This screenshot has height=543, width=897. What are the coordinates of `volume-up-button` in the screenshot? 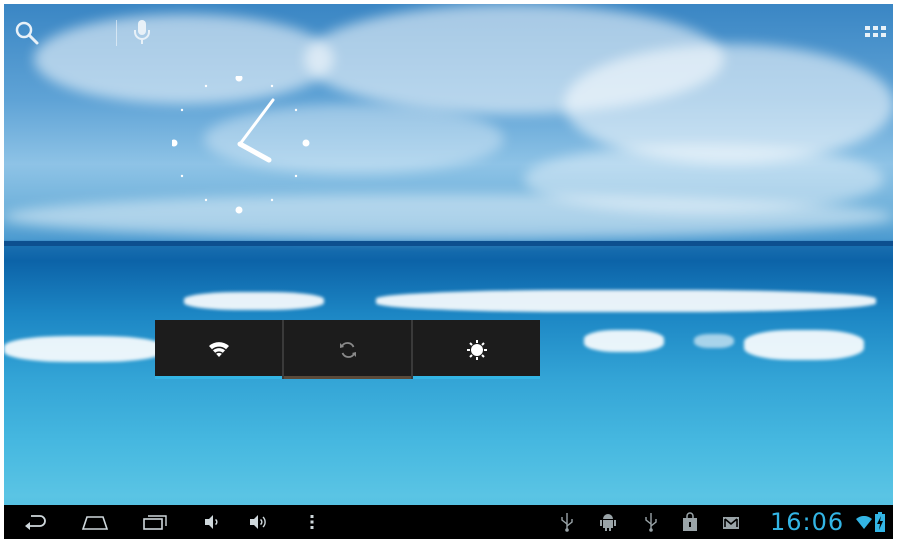 It's located at (259, 522).